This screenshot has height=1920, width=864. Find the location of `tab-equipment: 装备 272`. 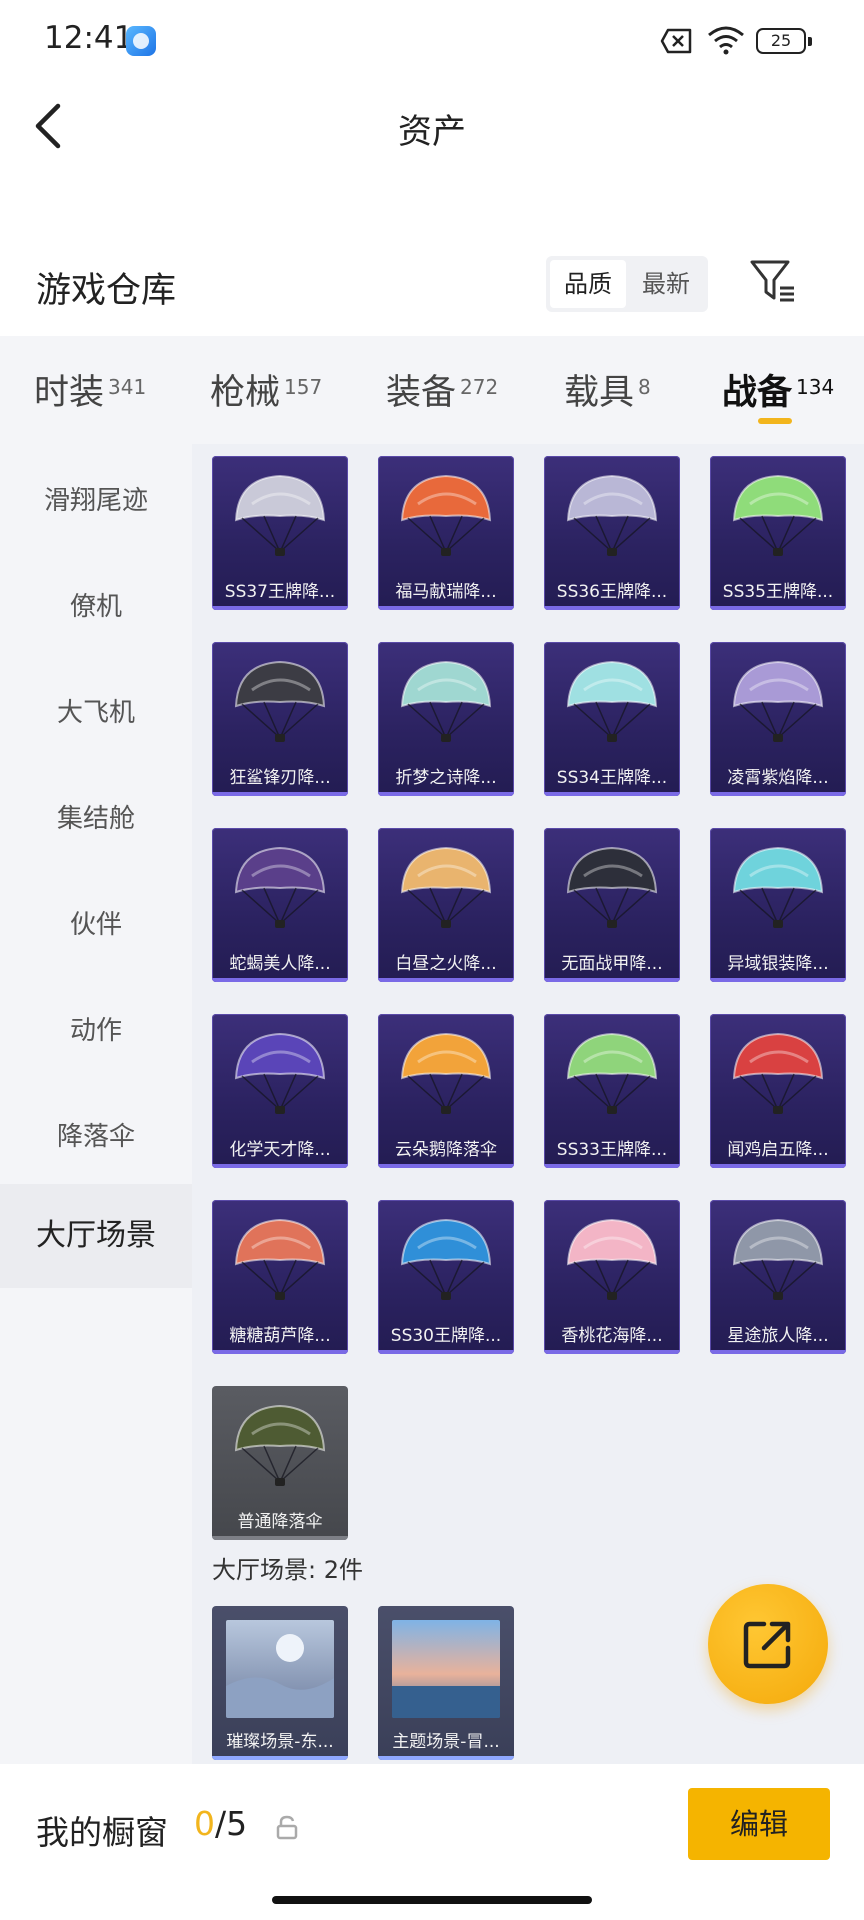

tab-equipment: 装备 272 is located at coordinates (442, 389).